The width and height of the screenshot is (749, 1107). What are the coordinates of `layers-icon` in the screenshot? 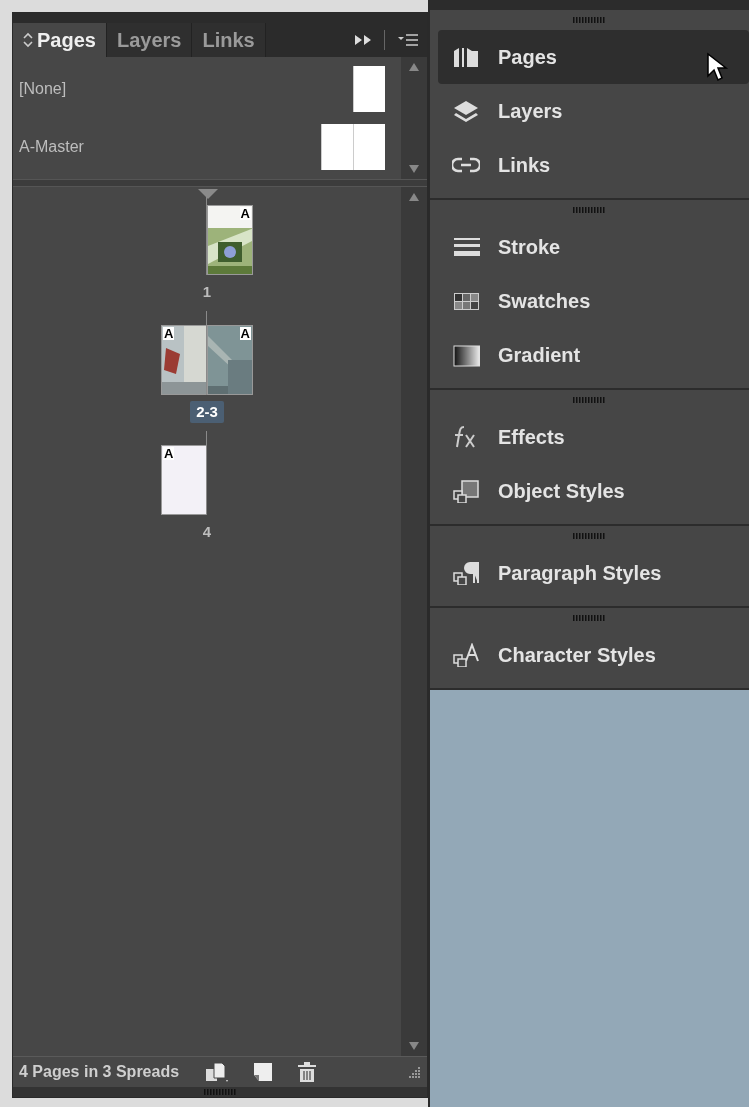 It's located at (466, 111).